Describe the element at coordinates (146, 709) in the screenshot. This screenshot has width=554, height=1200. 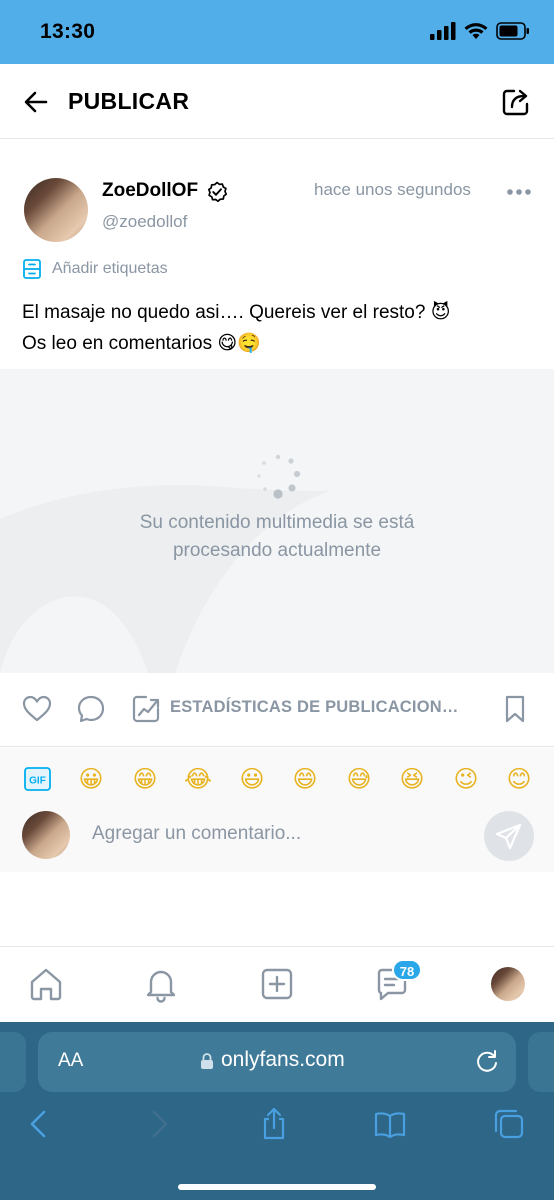
I see `statistics-chart-icon` at that location.